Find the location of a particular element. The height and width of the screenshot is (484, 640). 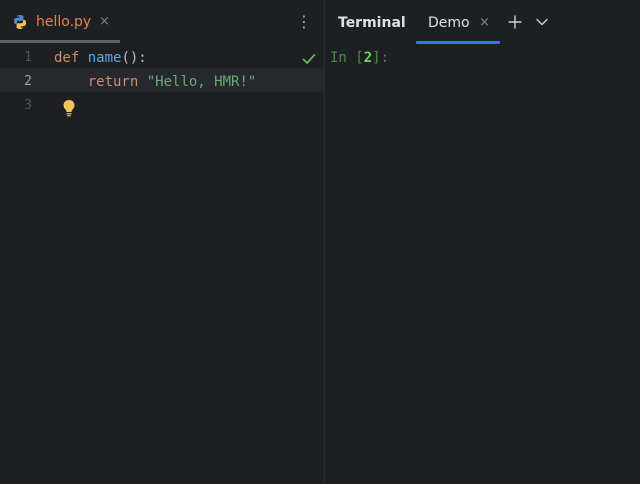

code-function-name: name is located at coordinates (104, 58).